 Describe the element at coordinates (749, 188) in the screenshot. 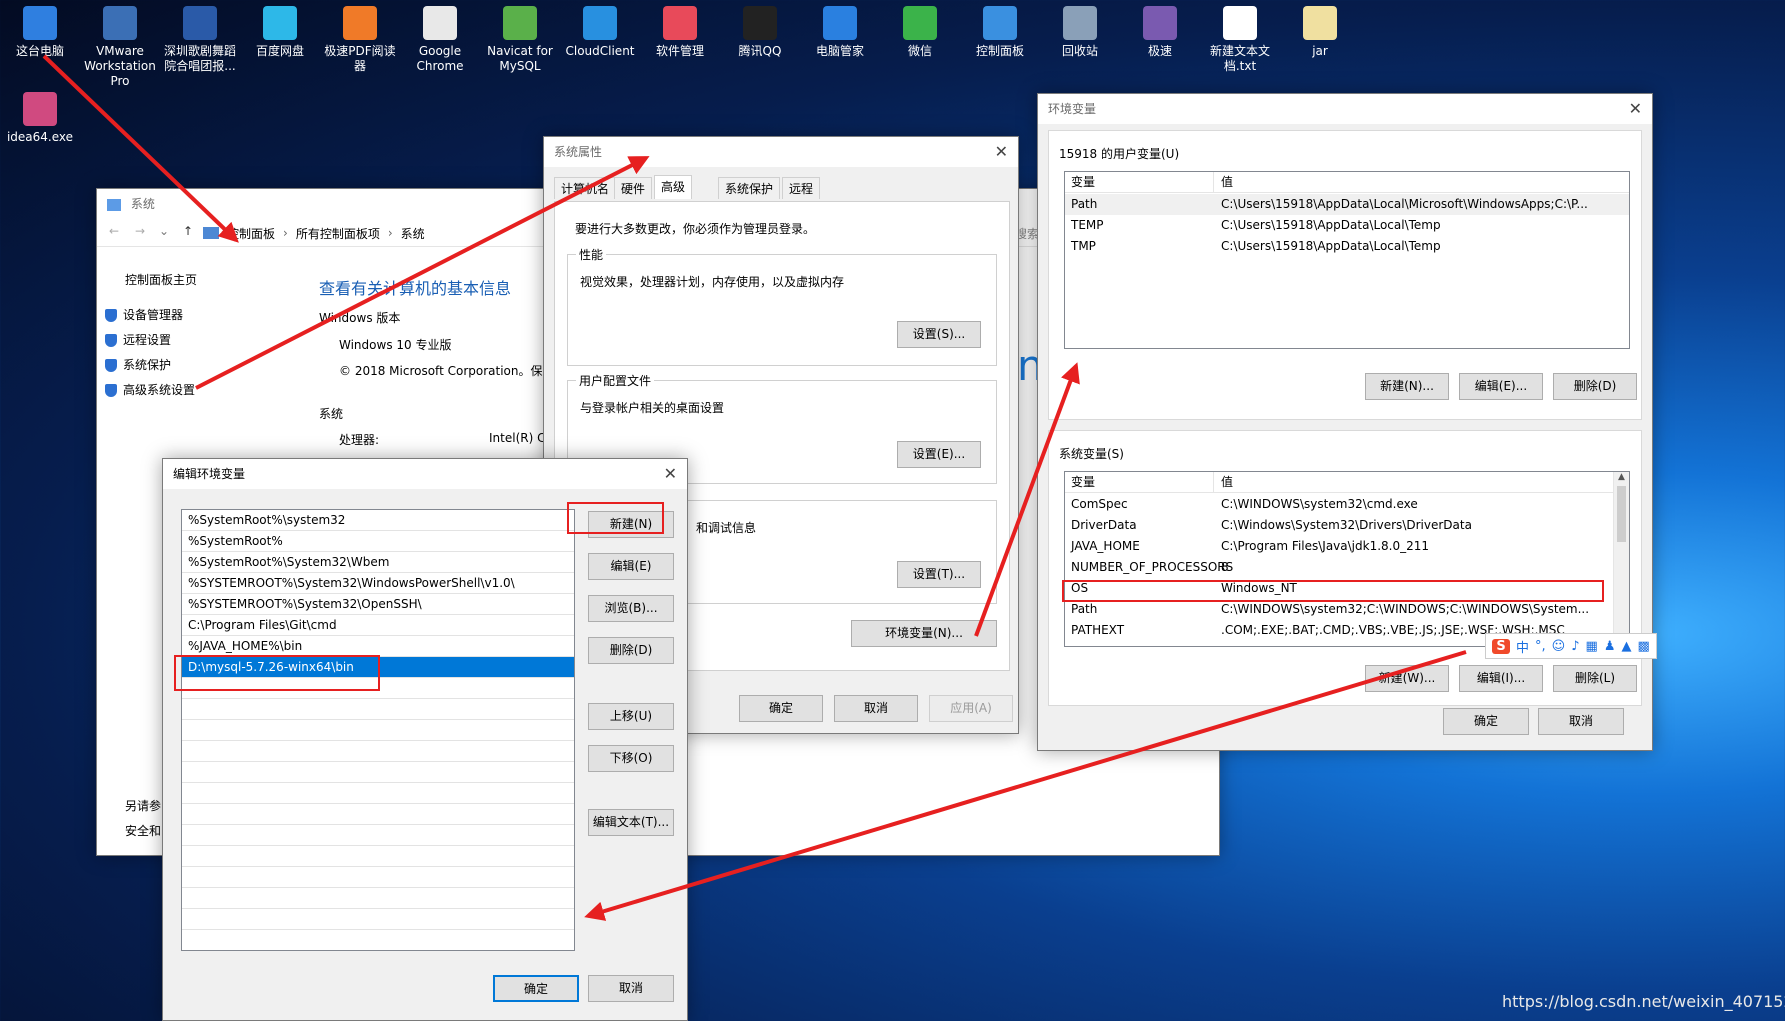

I see `tab-system-protection: 系统保护` at that location.